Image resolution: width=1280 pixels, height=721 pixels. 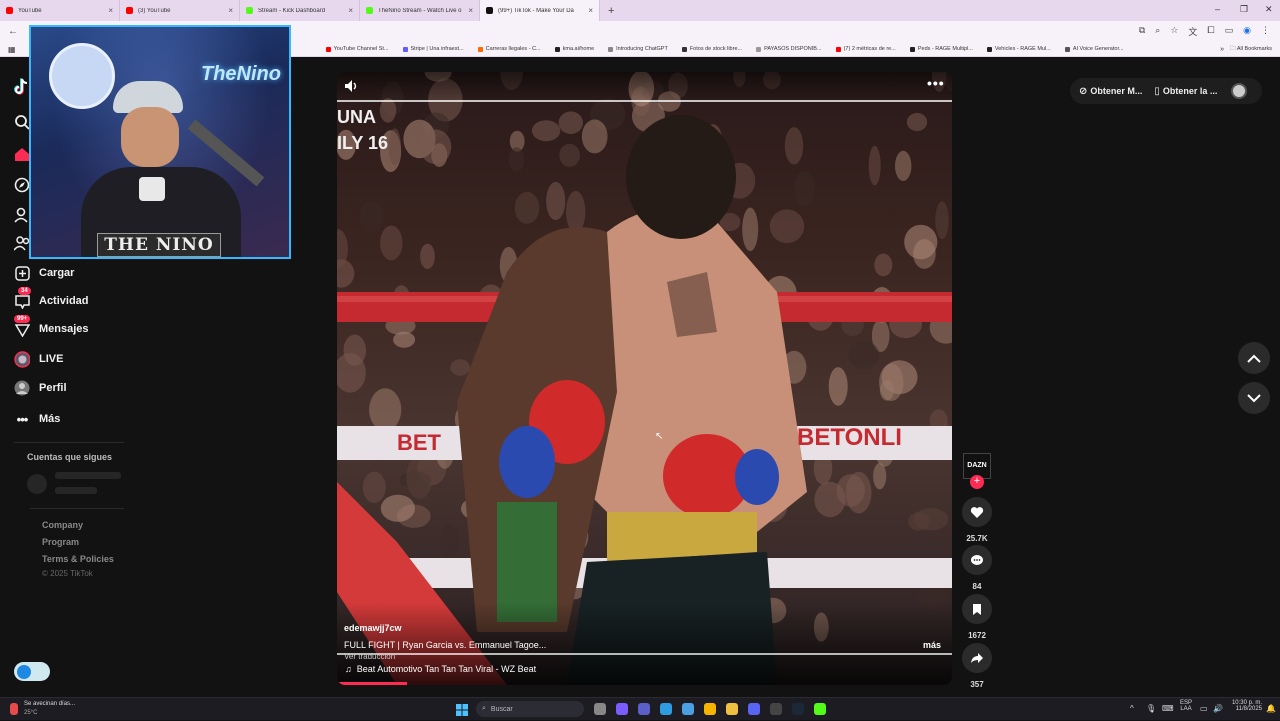 What do you see at coordinates (1229, 31) in the screenshot?
I see `cast-icon: ▭` at bounding box center [1229, 31].